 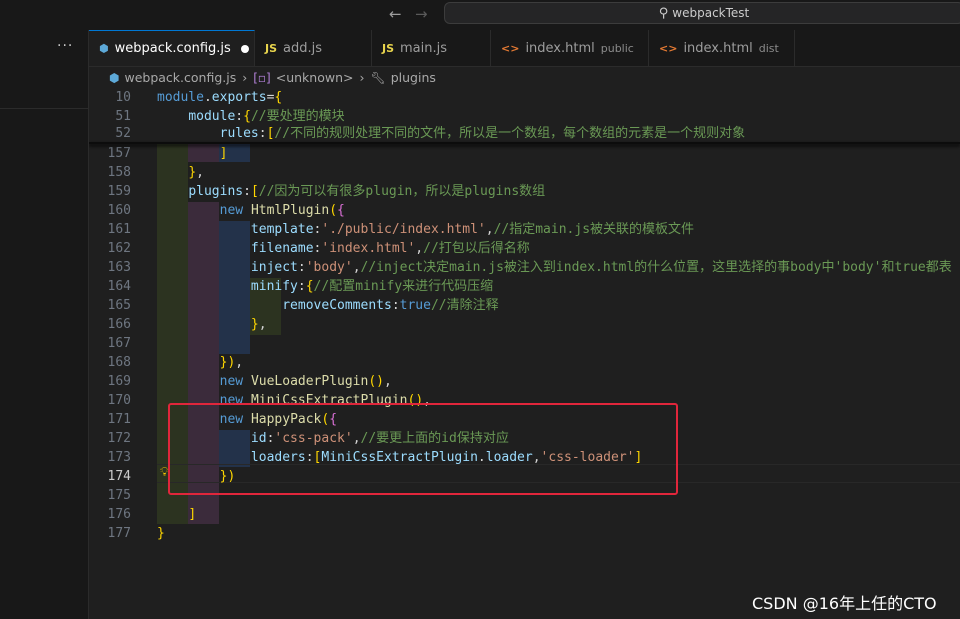 I want to click on tab-label: webpack.config.js, so click(x=172, y=48).